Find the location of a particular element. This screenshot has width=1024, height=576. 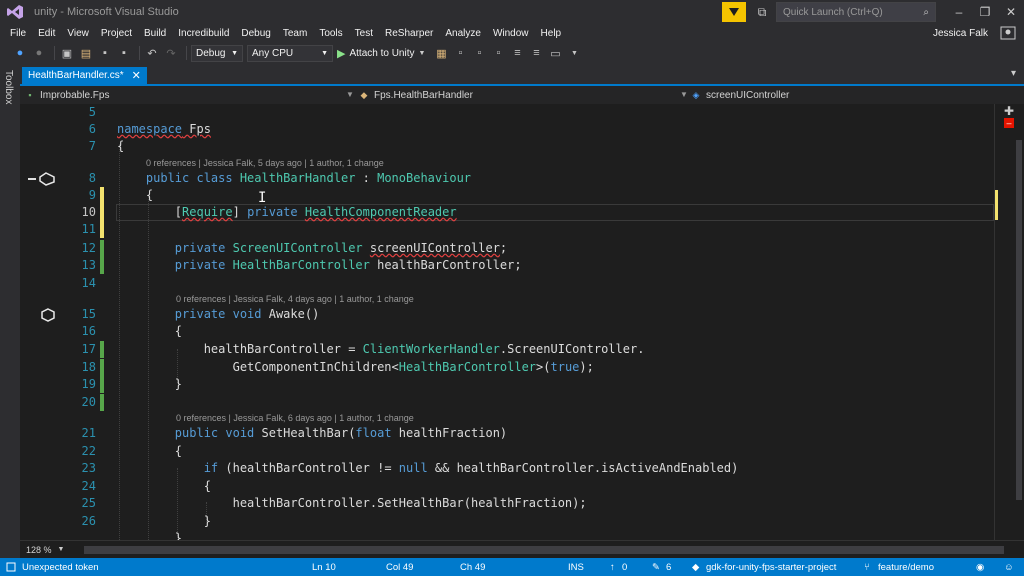

repository-icon: ◆ is located at coordinates (695, 567).